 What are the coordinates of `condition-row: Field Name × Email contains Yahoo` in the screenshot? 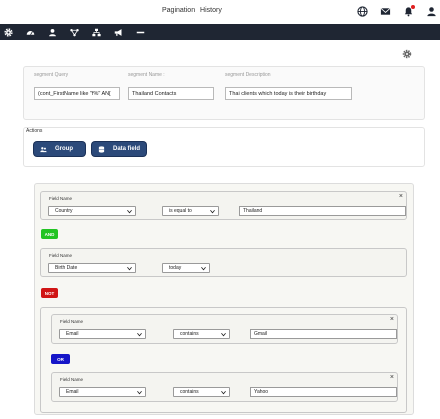 It's located at (224, 387).